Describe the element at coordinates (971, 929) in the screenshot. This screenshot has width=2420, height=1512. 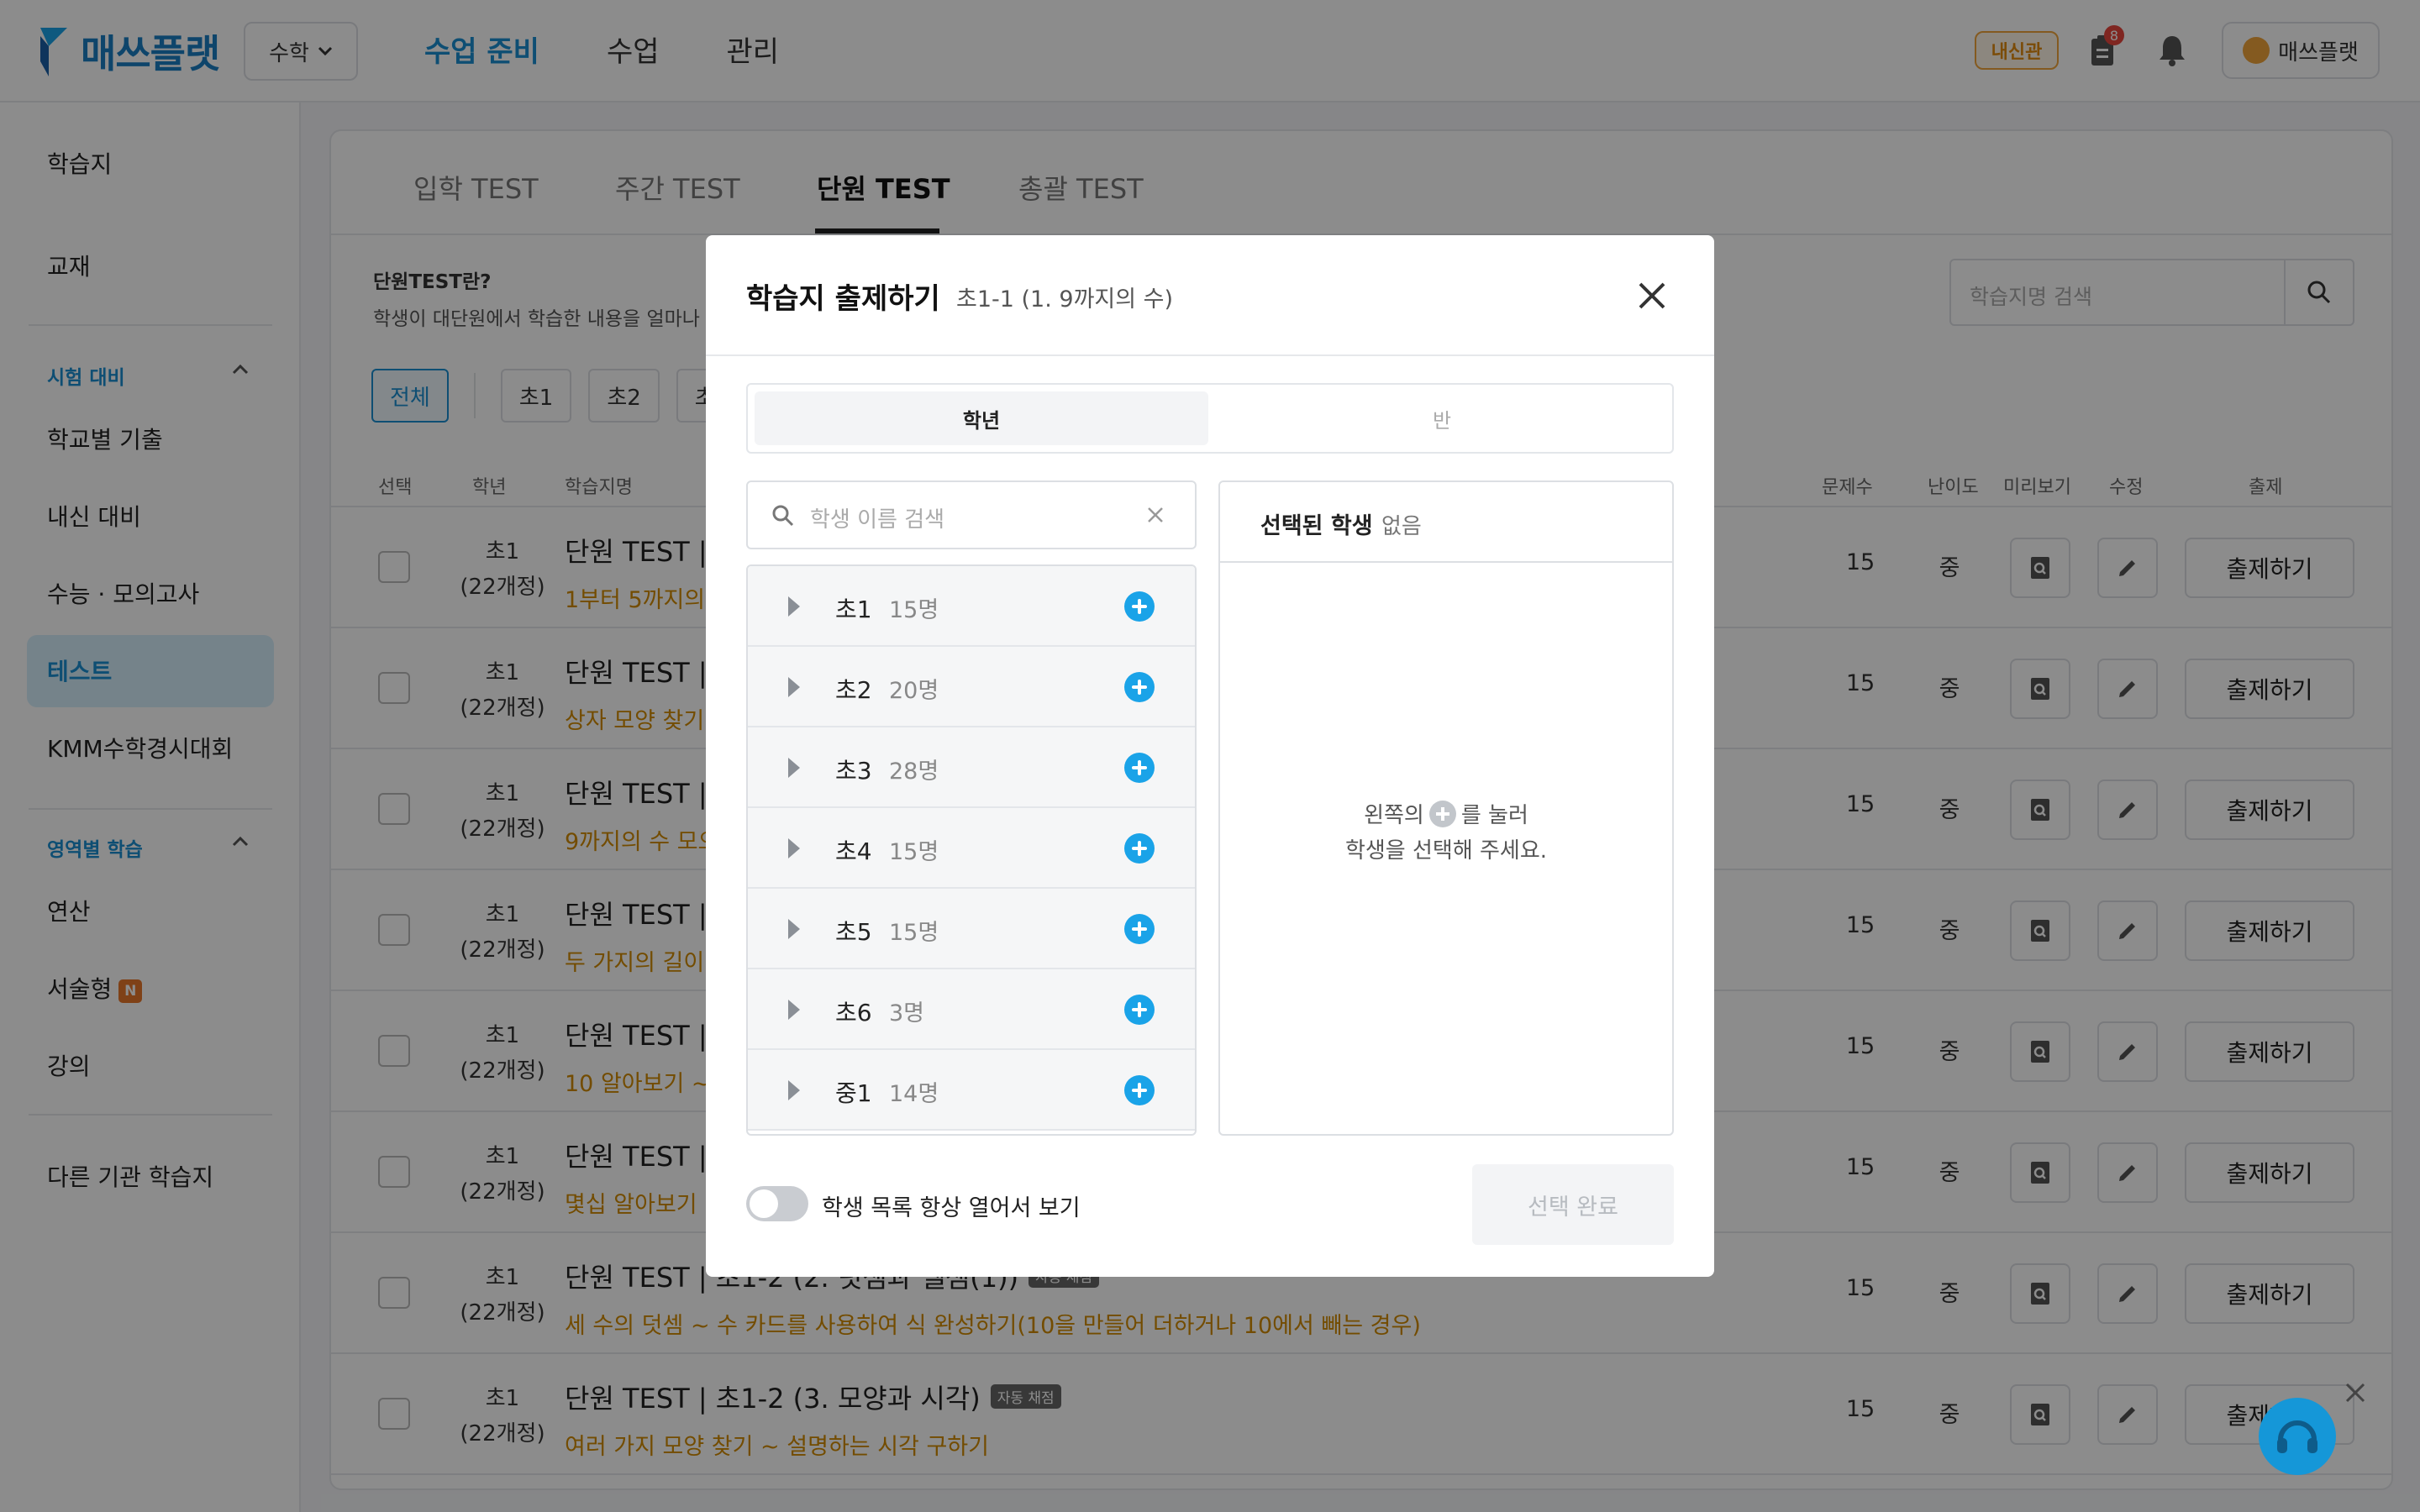
I see `list-item: 초5 15명` at that location.